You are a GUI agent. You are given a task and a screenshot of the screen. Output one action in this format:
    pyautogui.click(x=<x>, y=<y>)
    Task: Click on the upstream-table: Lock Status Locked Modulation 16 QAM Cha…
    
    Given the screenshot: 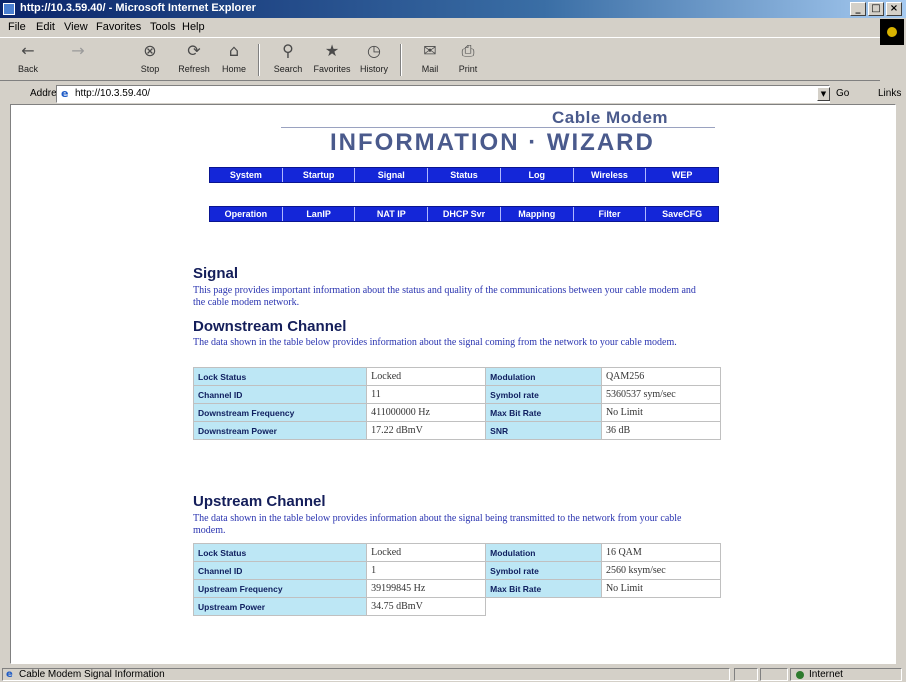 What is the action you would take?
    pyautogui.click(x=457, y=579)
    